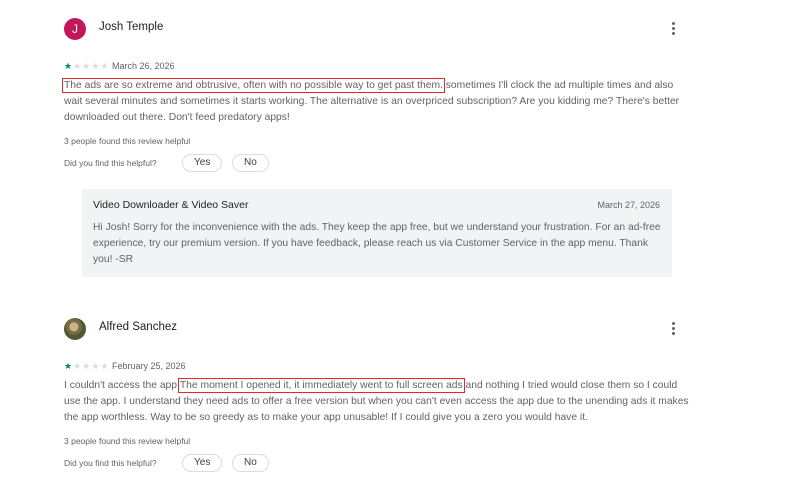 The height and width of the screenshot is (478, 800). Describe the element at coordinates (214, 366) in the screenshot. I see `rating-row: ★★★★★ February 25, 2026` at that location.